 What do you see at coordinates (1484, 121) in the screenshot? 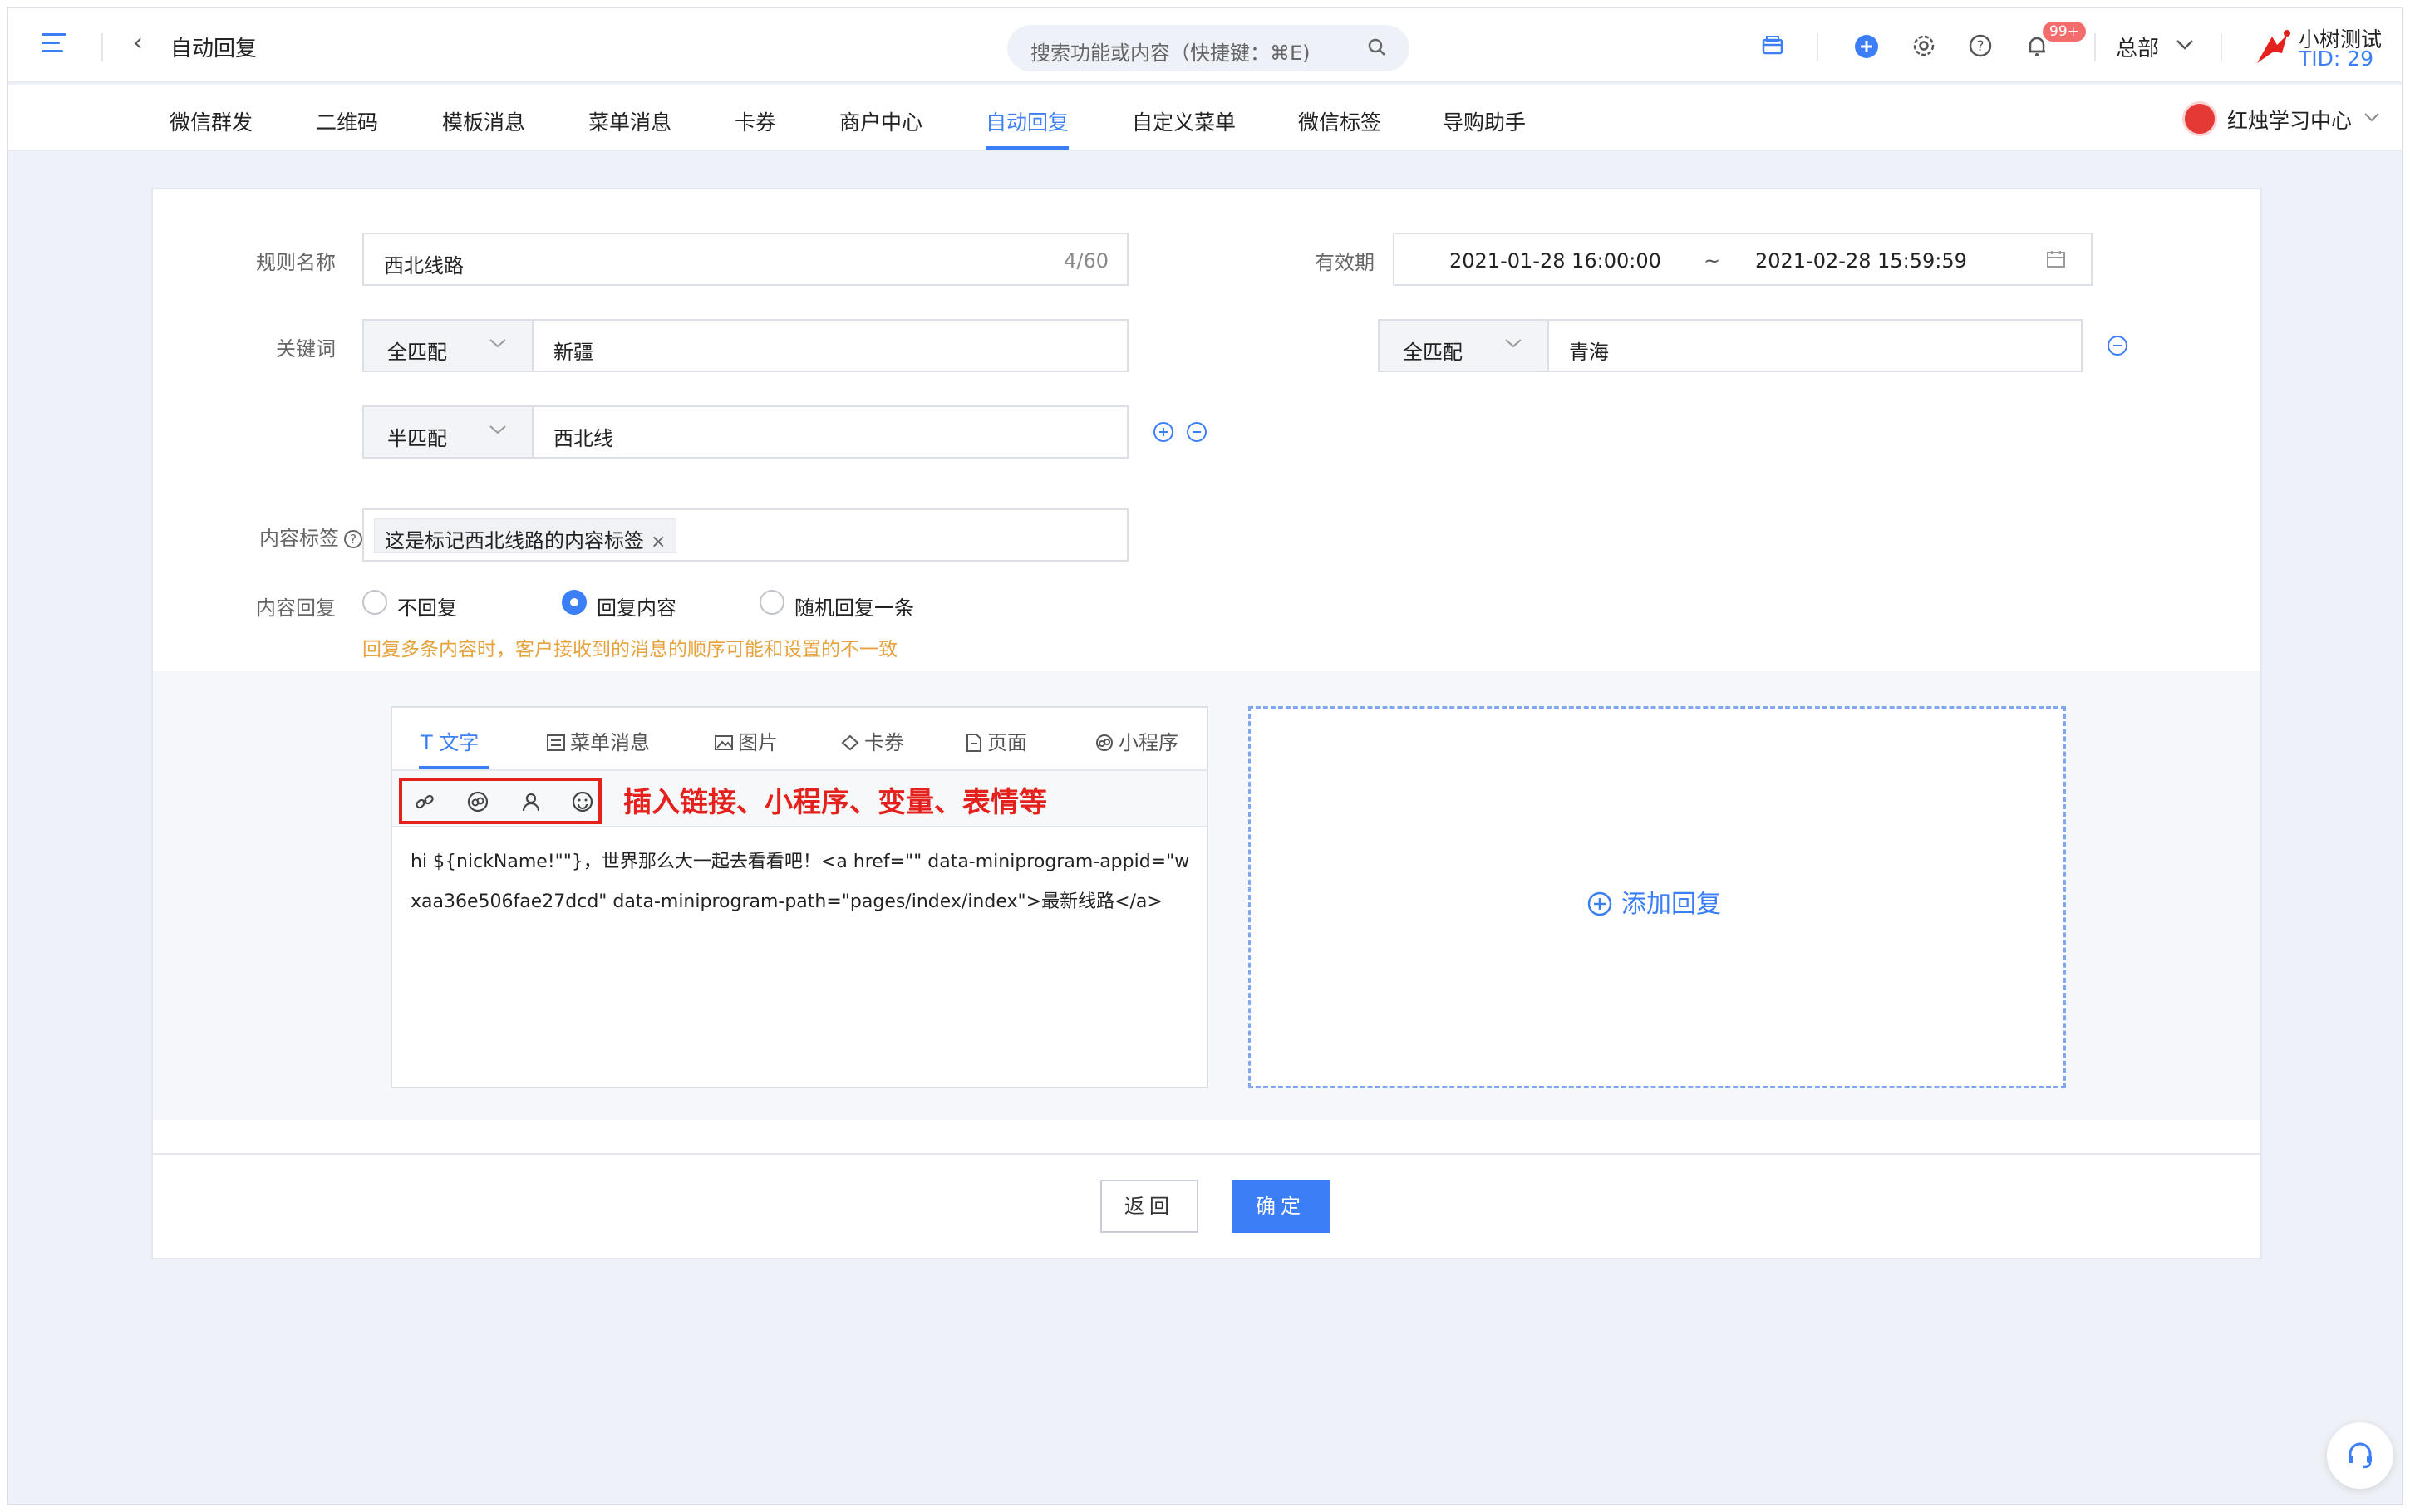
I see `nav-item-guide-assistant: 导购助手` at bounding box center [1484, 121].